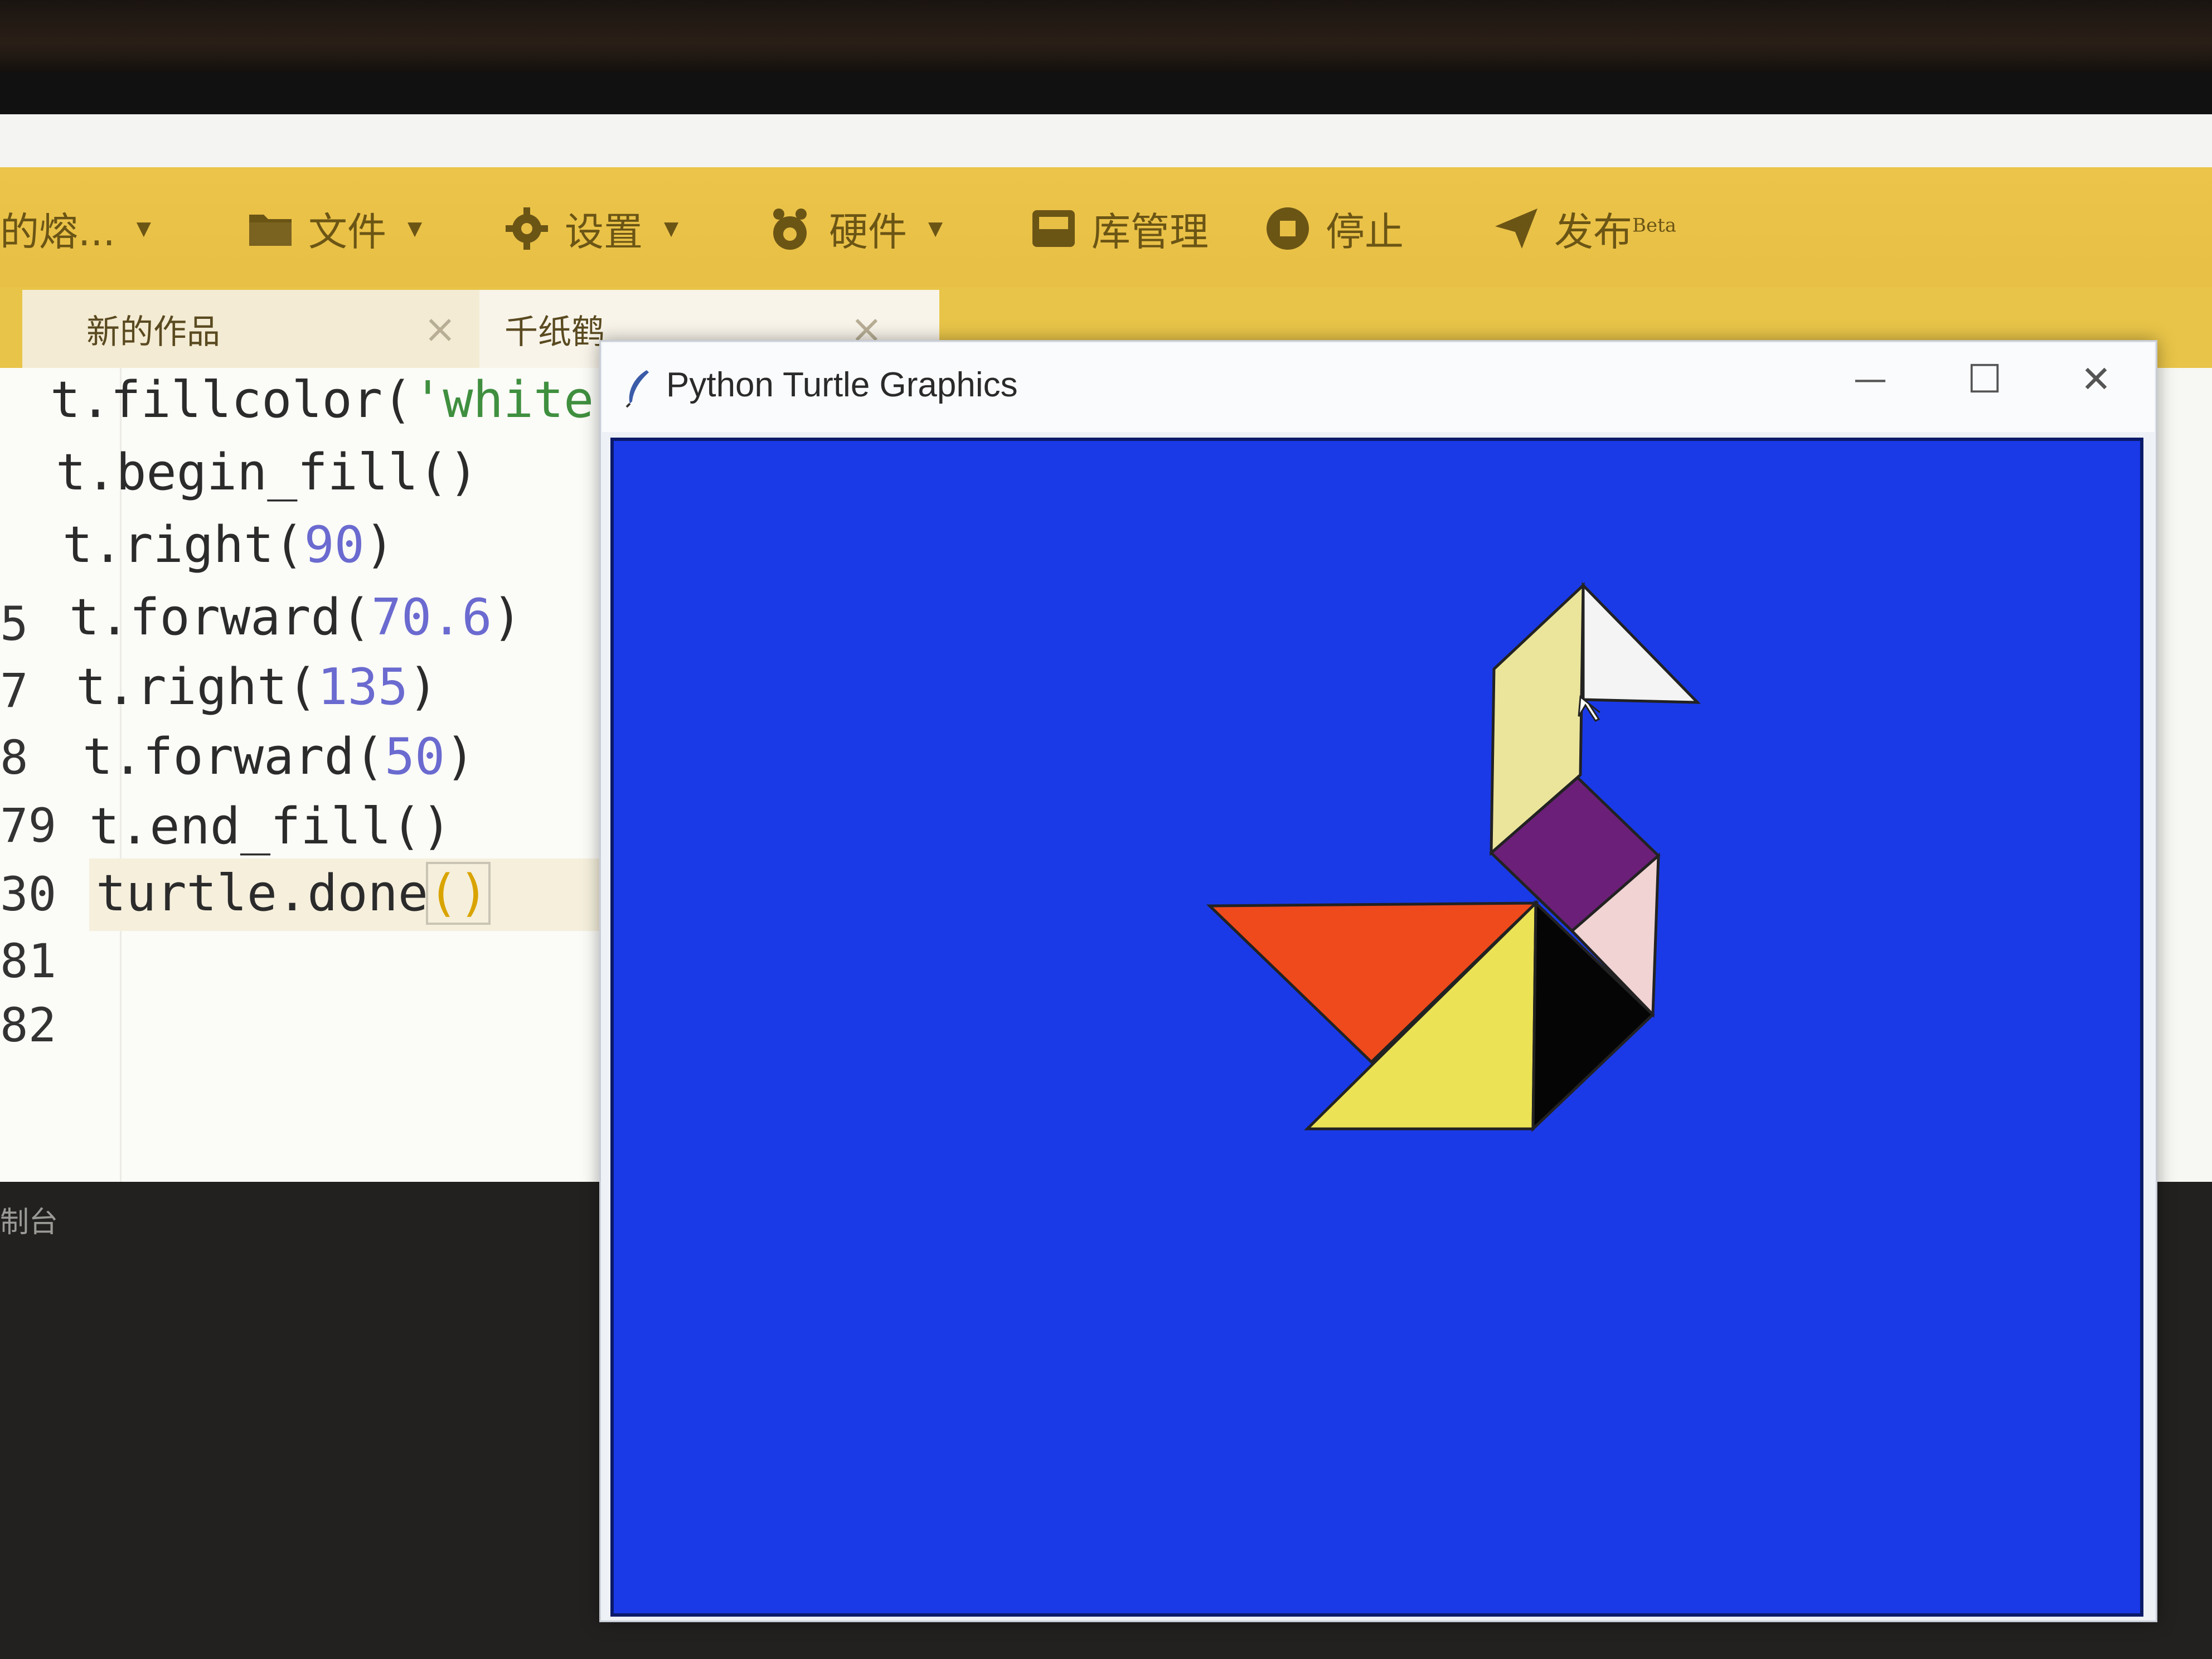 Image resolution: width=2212 pixels, height=1659 pixels. What do you see at coordinates (1453, 856) in the screenshot?
I see `tangram-crane` at bounding box center [1453, 856].